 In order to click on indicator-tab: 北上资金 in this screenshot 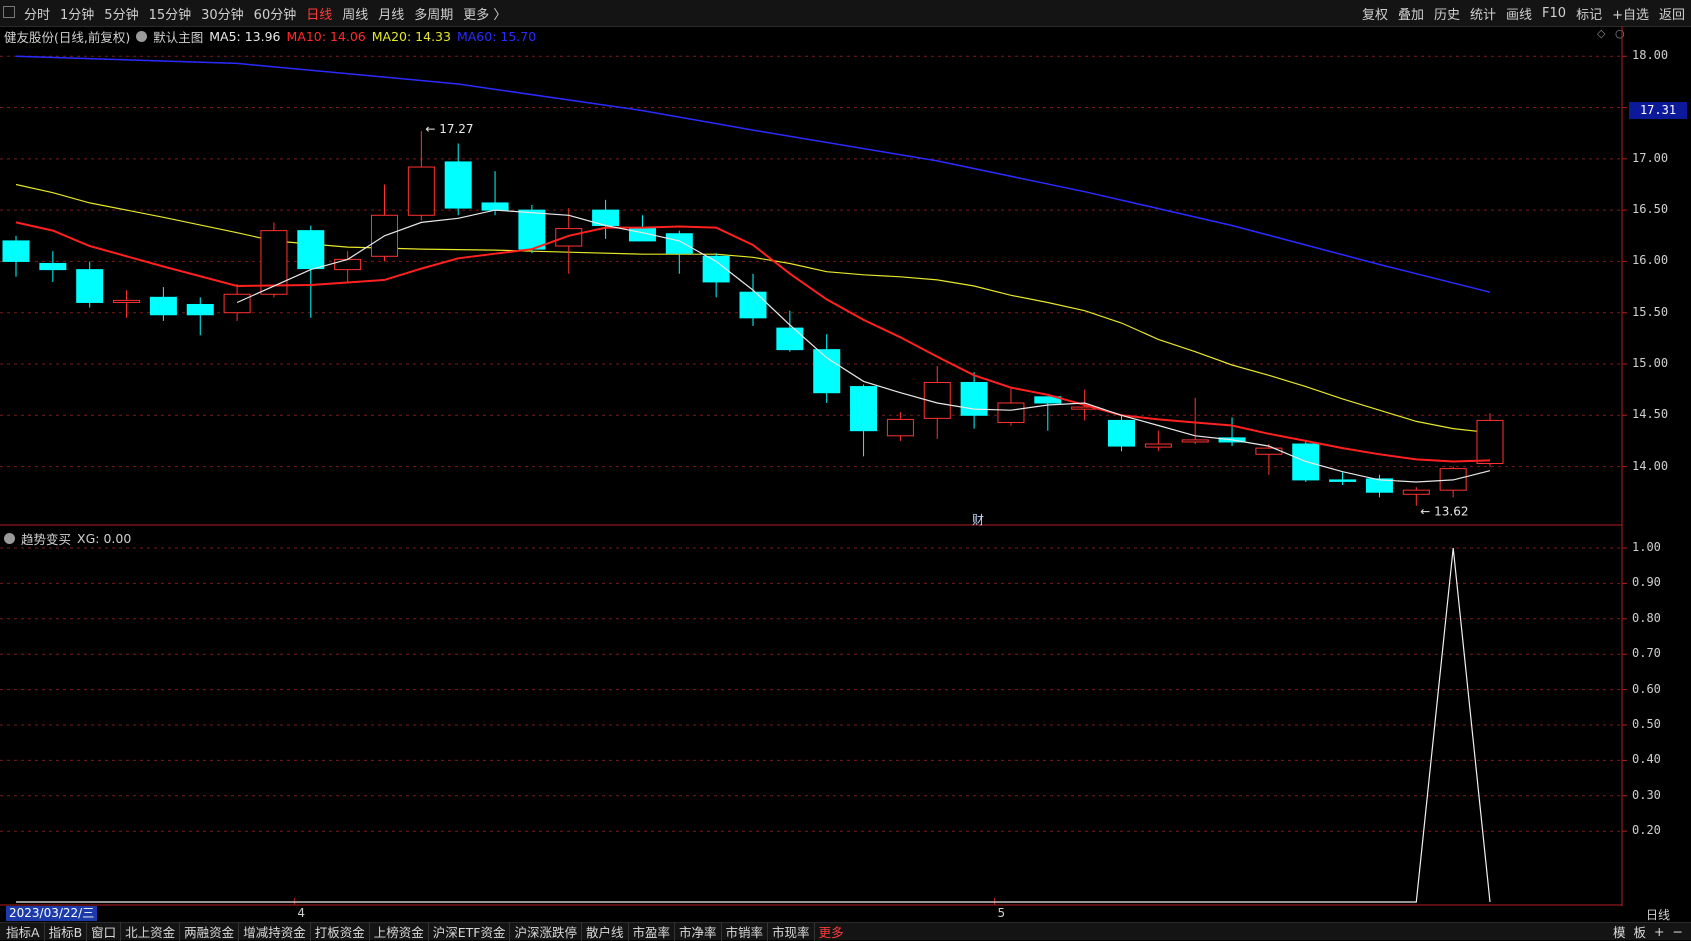, I will do `click(151, 931)`.